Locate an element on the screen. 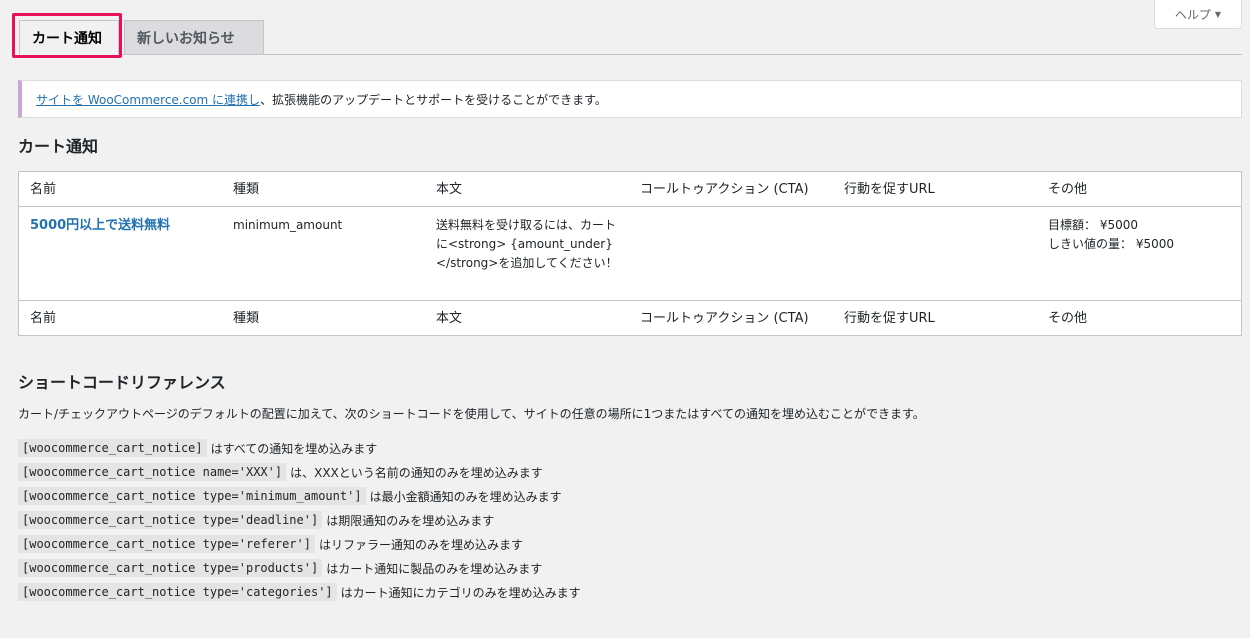 The width and height of the screenshot is (1250, 638). column-footer-url: 行動を促すURL is located at coordinates (935, 318).